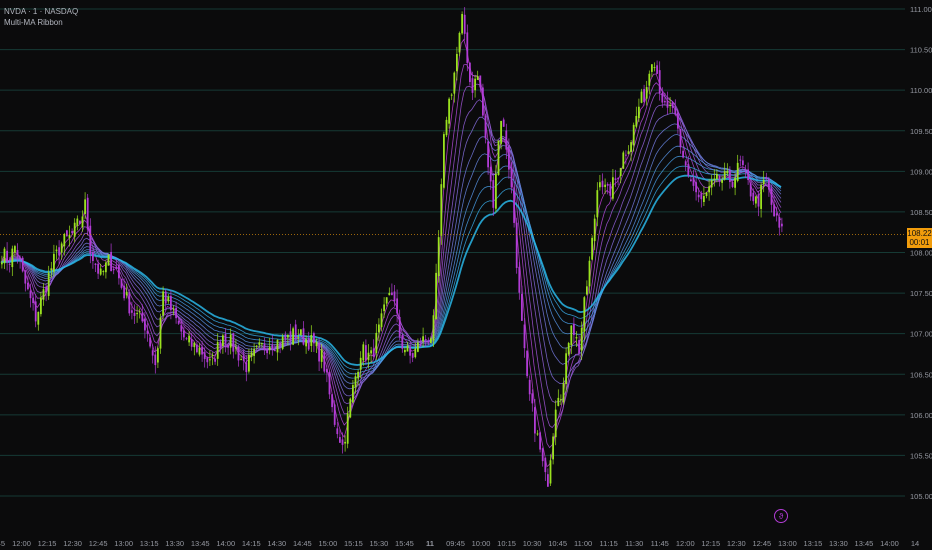 Image resolution: width=932 pixels, height=550 pixels. I want to click on price-axis-label: 105.50, so click(921, 455).